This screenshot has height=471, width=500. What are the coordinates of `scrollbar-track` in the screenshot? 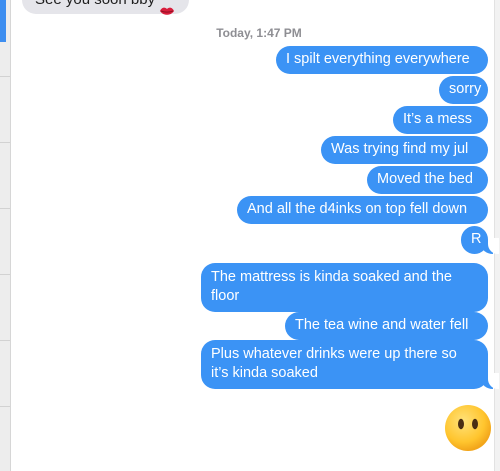 It's located at (497, 235).